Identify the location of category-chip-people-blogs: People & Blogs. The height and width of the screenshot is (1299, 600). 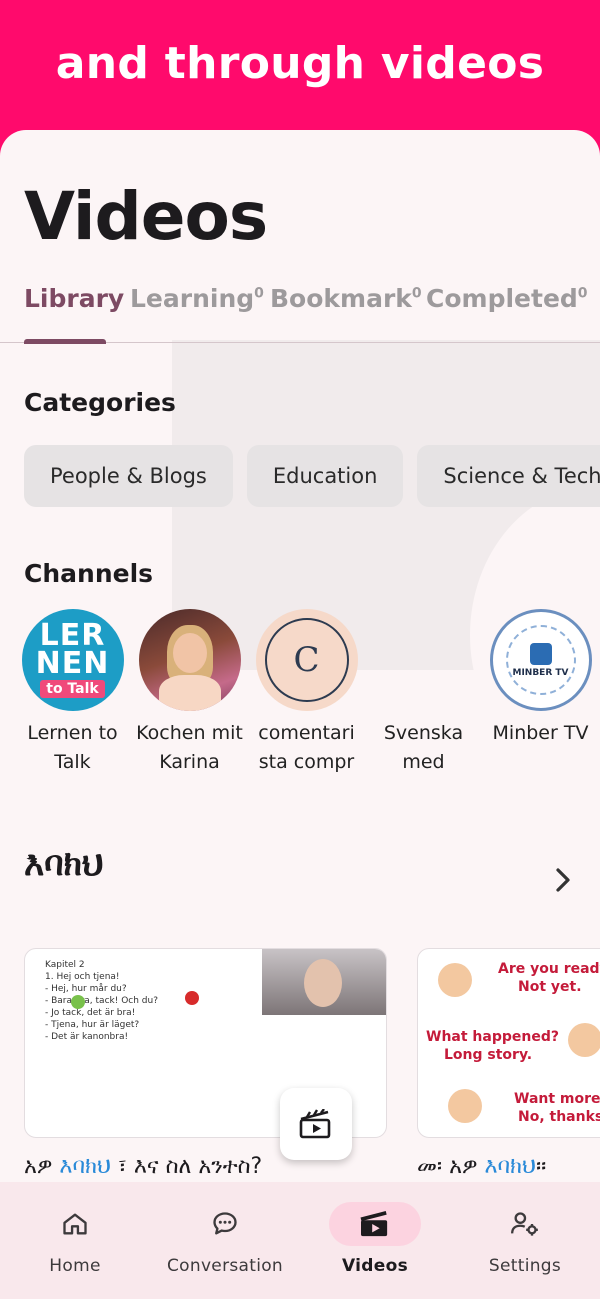
(128, 476).